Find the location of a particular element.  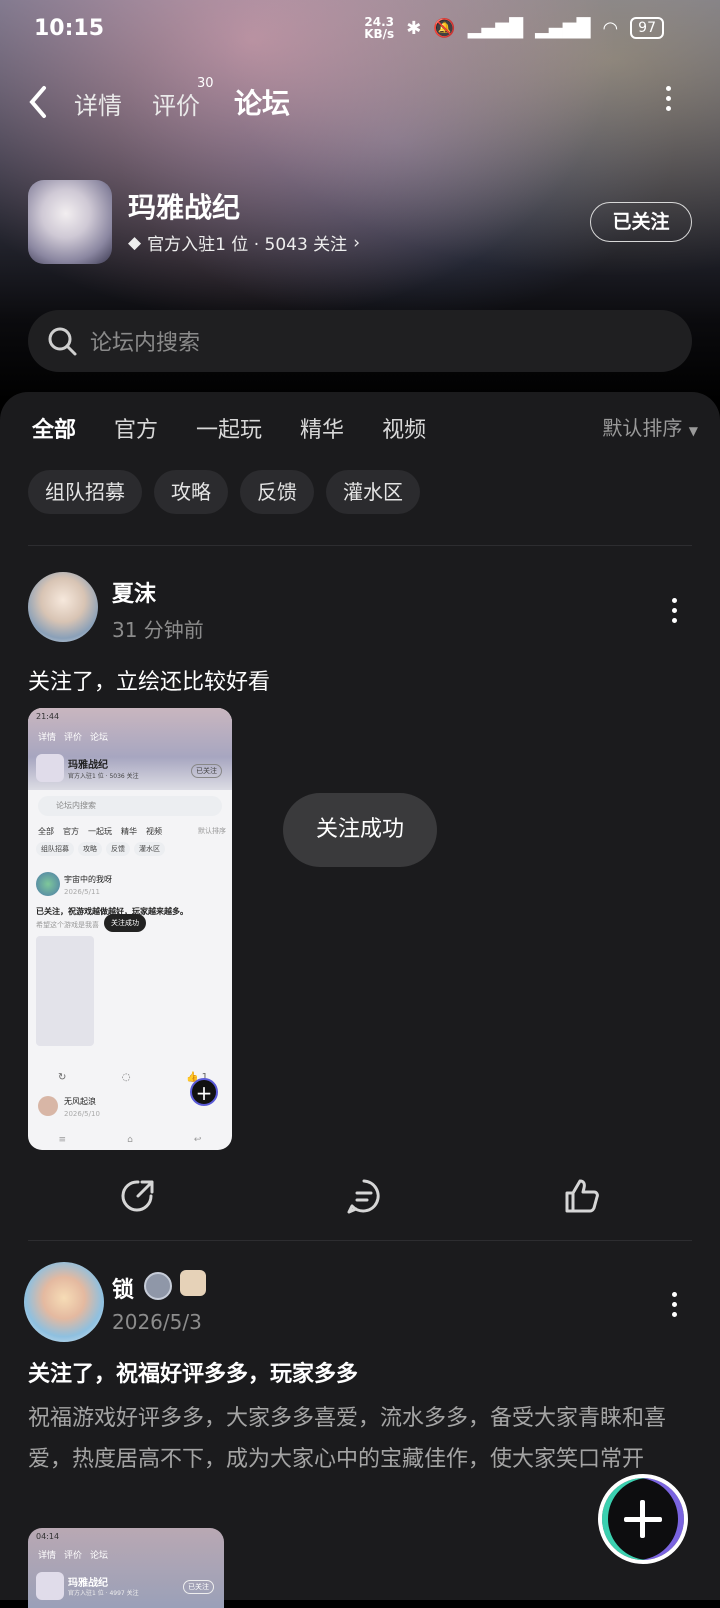

mini-follow: 已关注 is located at coordinates (206, 771).